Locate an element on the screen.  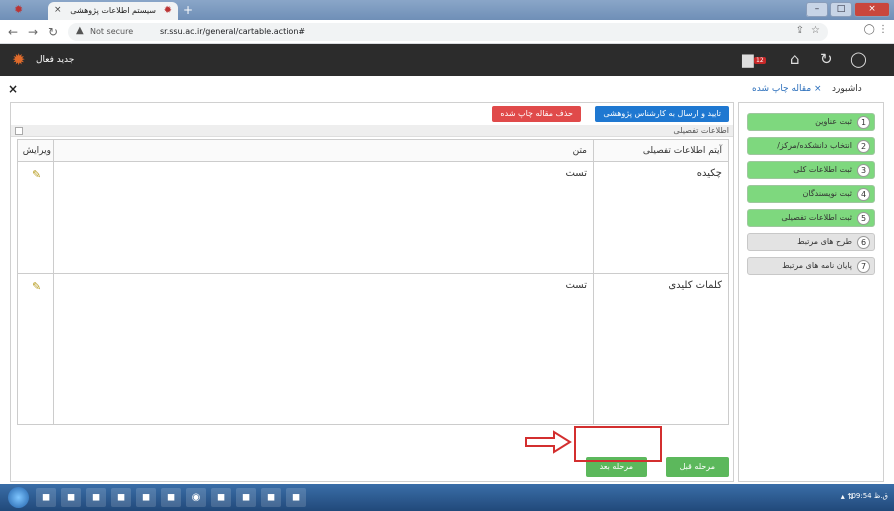
app-header: ✹ جدید فعال ▆ 12 ⌂ ↻ ◯ is located at coordinates (447, 60).